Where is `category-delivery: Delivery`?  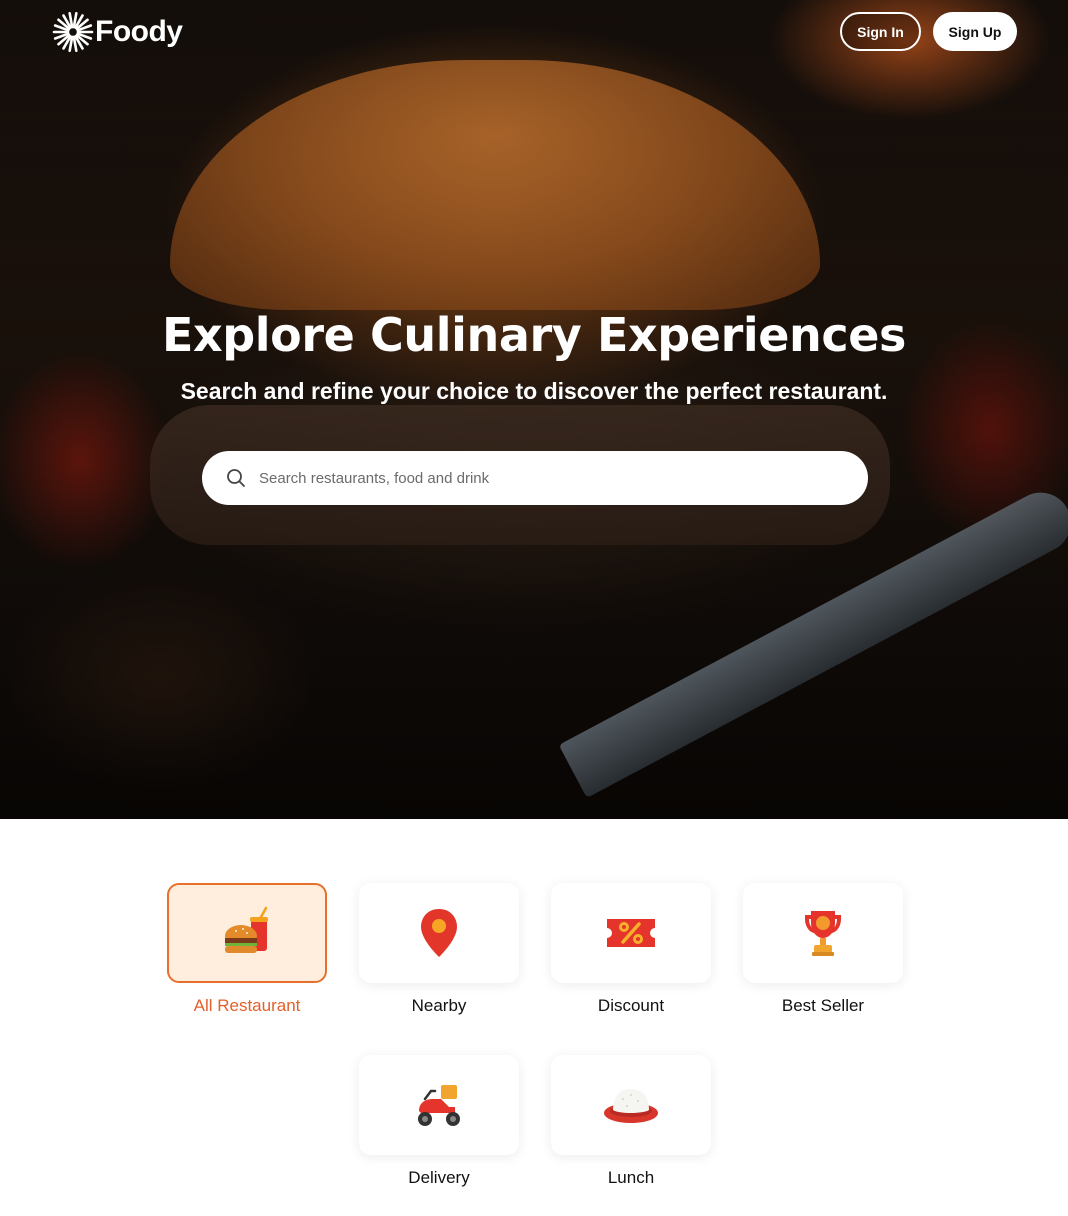
category-delivery: Delivery is located at coordinates (439, 1123).